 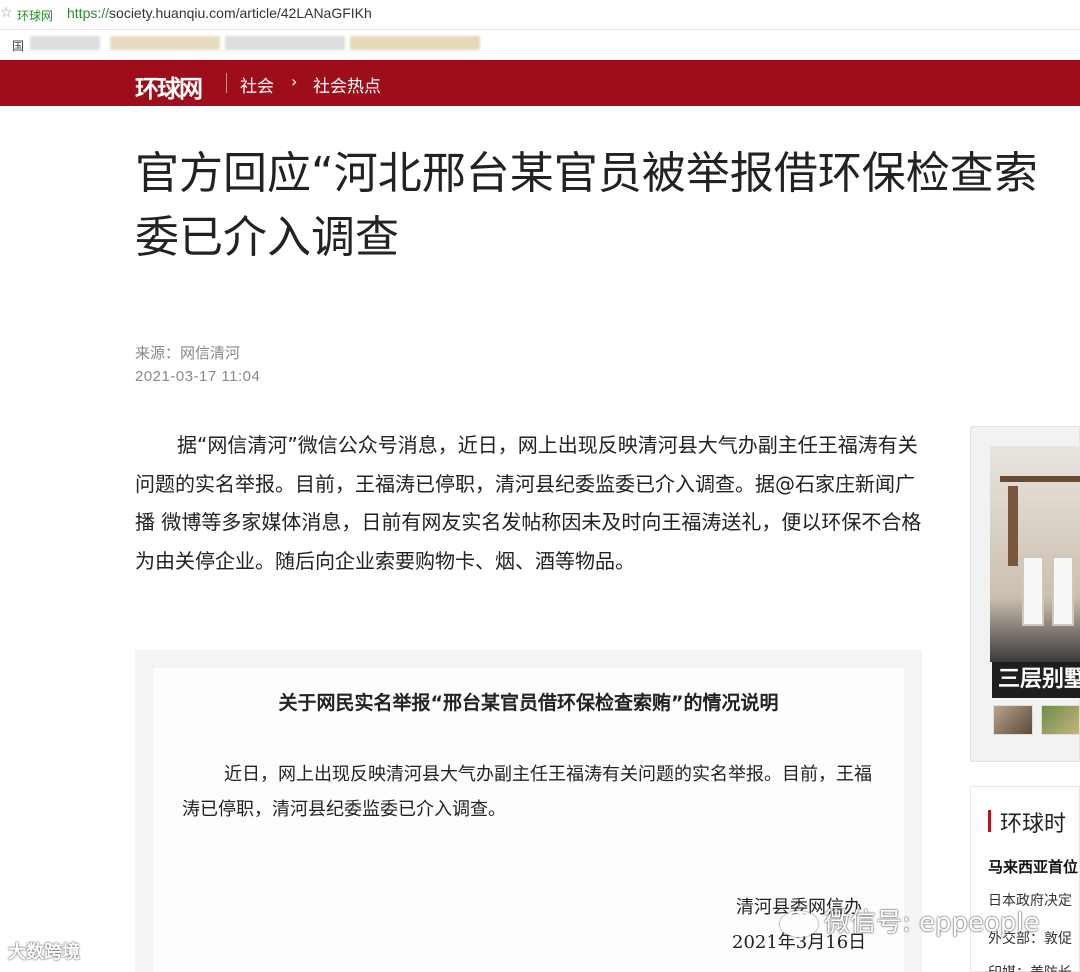 What do you see at coordinates (18, 45) in the screenshot?
I see `bookmark-item: 国` at bounding box center [18, 45].